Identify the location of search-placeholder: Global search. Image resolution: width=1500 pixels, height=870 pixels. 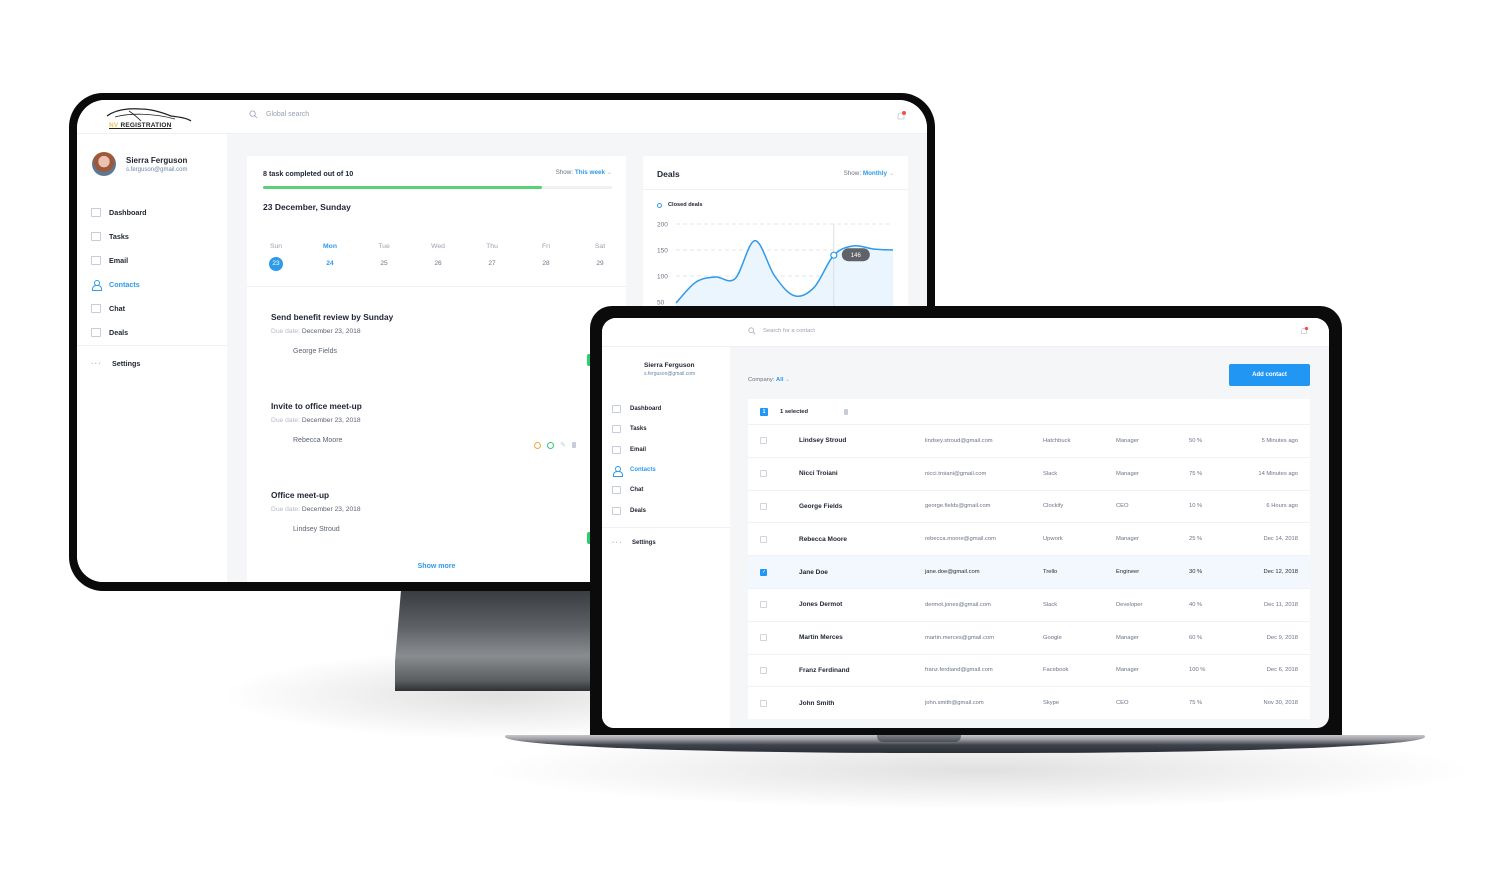
(288, 114).